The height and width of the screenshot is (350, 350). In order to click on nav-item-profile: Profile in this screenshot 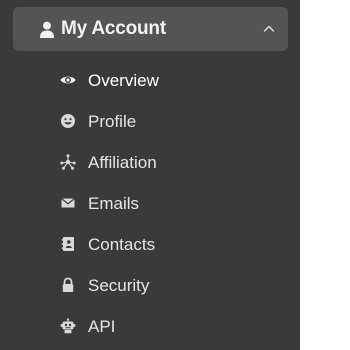, I will do `click(150, 121)`.